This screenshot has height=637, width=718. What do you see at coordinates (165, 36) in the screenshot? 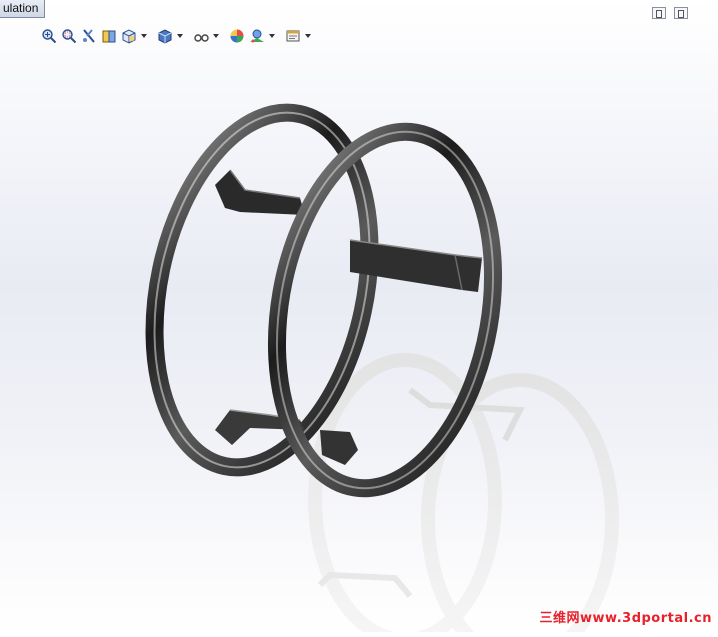
I see `display-style-icon` at bounding box center [165, 36].